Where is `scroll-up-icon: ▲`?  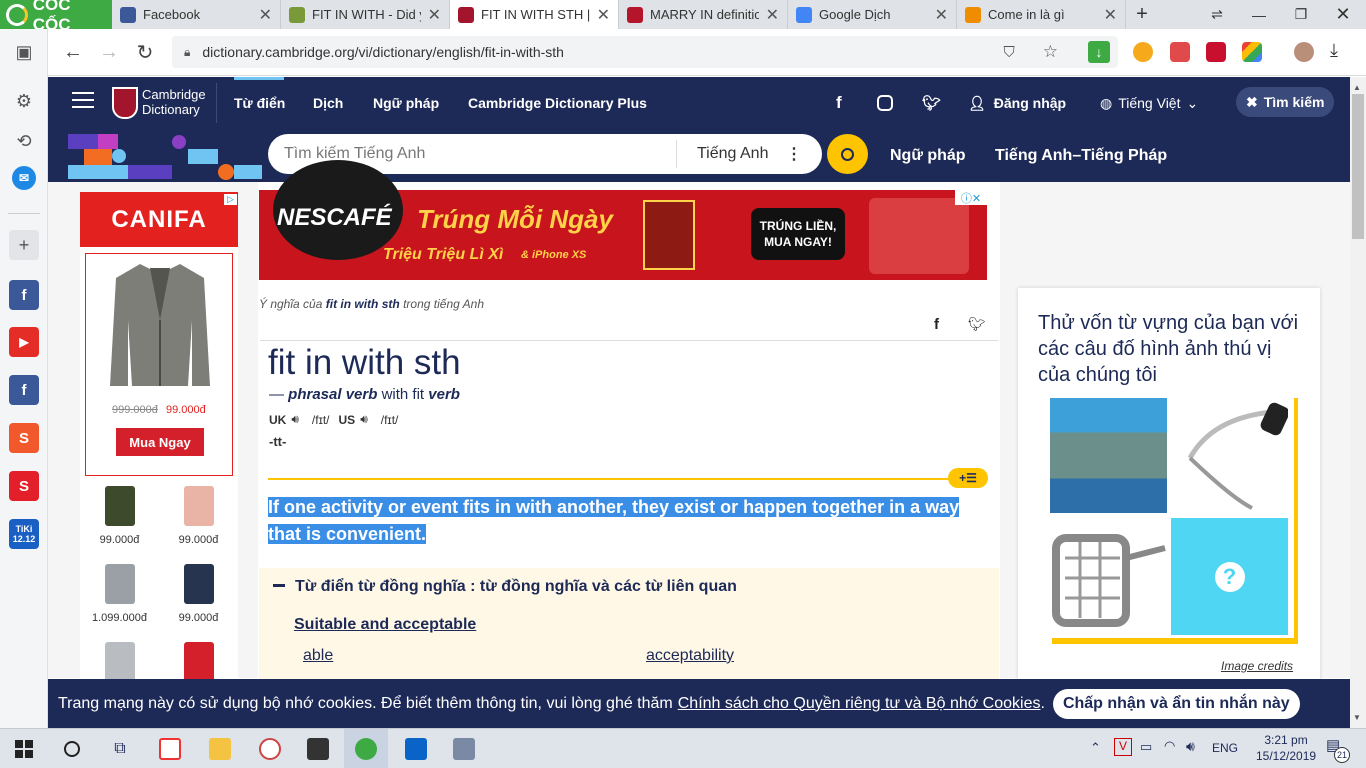 scroll-up-icon: ▲ is located at coordinates (1357, 87).